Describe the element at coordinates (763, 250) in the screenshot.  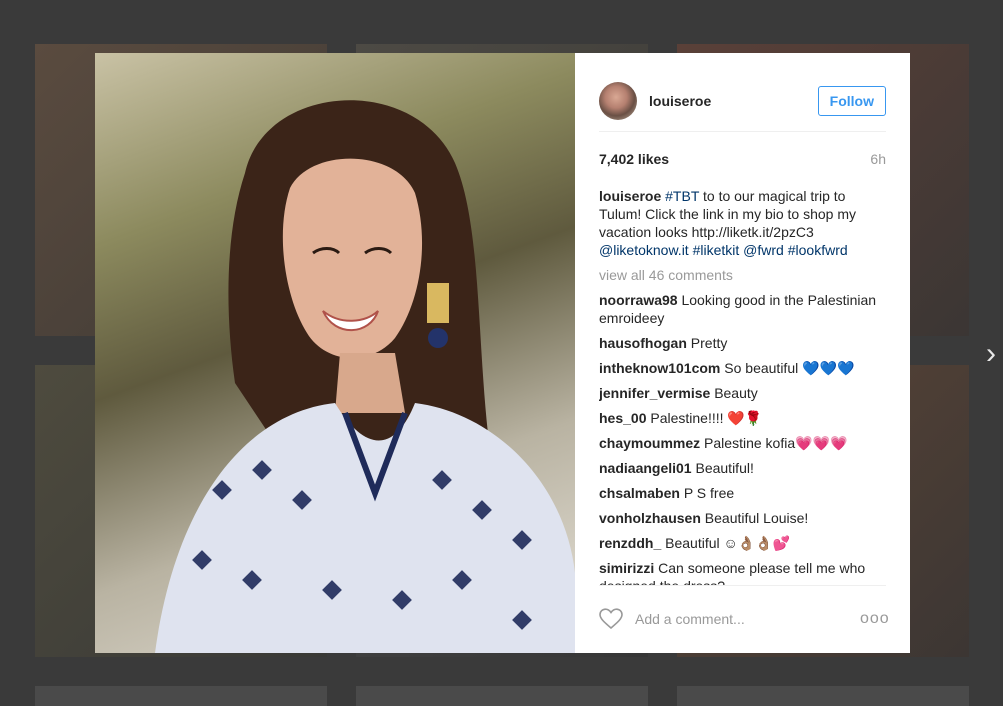
I see `mention-link: @fwrd` at that location.